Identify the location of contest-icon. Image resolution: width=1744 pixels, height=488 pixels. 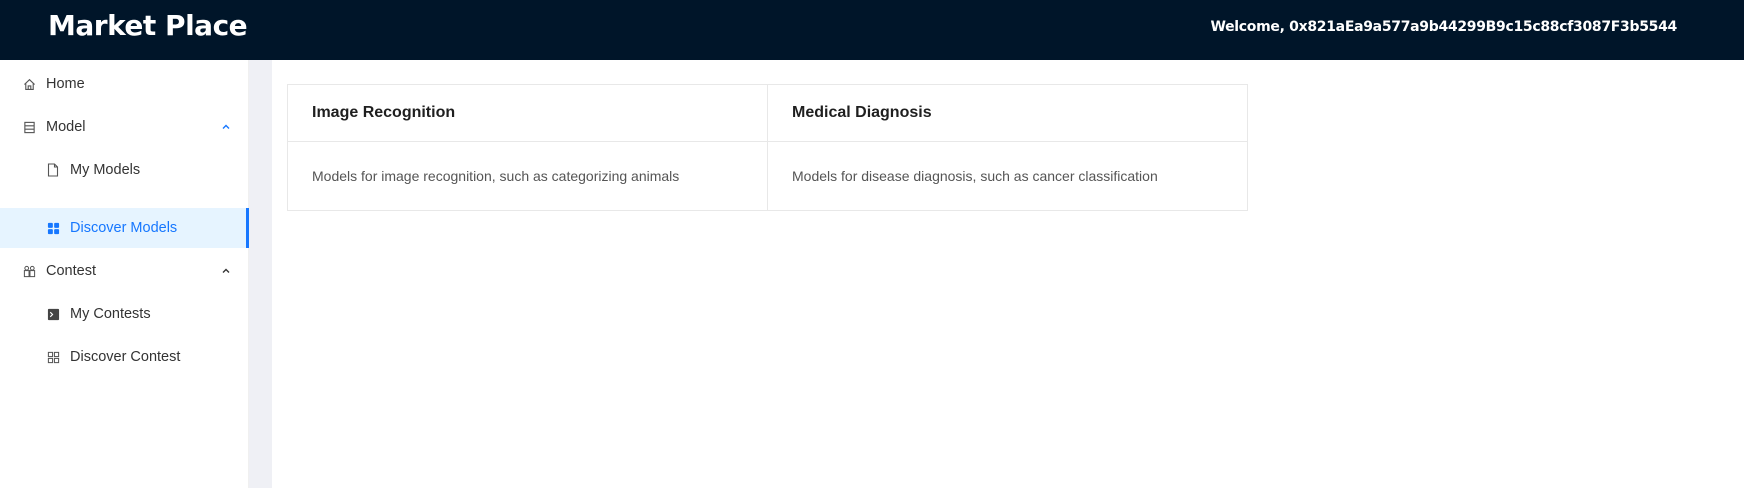
(29, 271).